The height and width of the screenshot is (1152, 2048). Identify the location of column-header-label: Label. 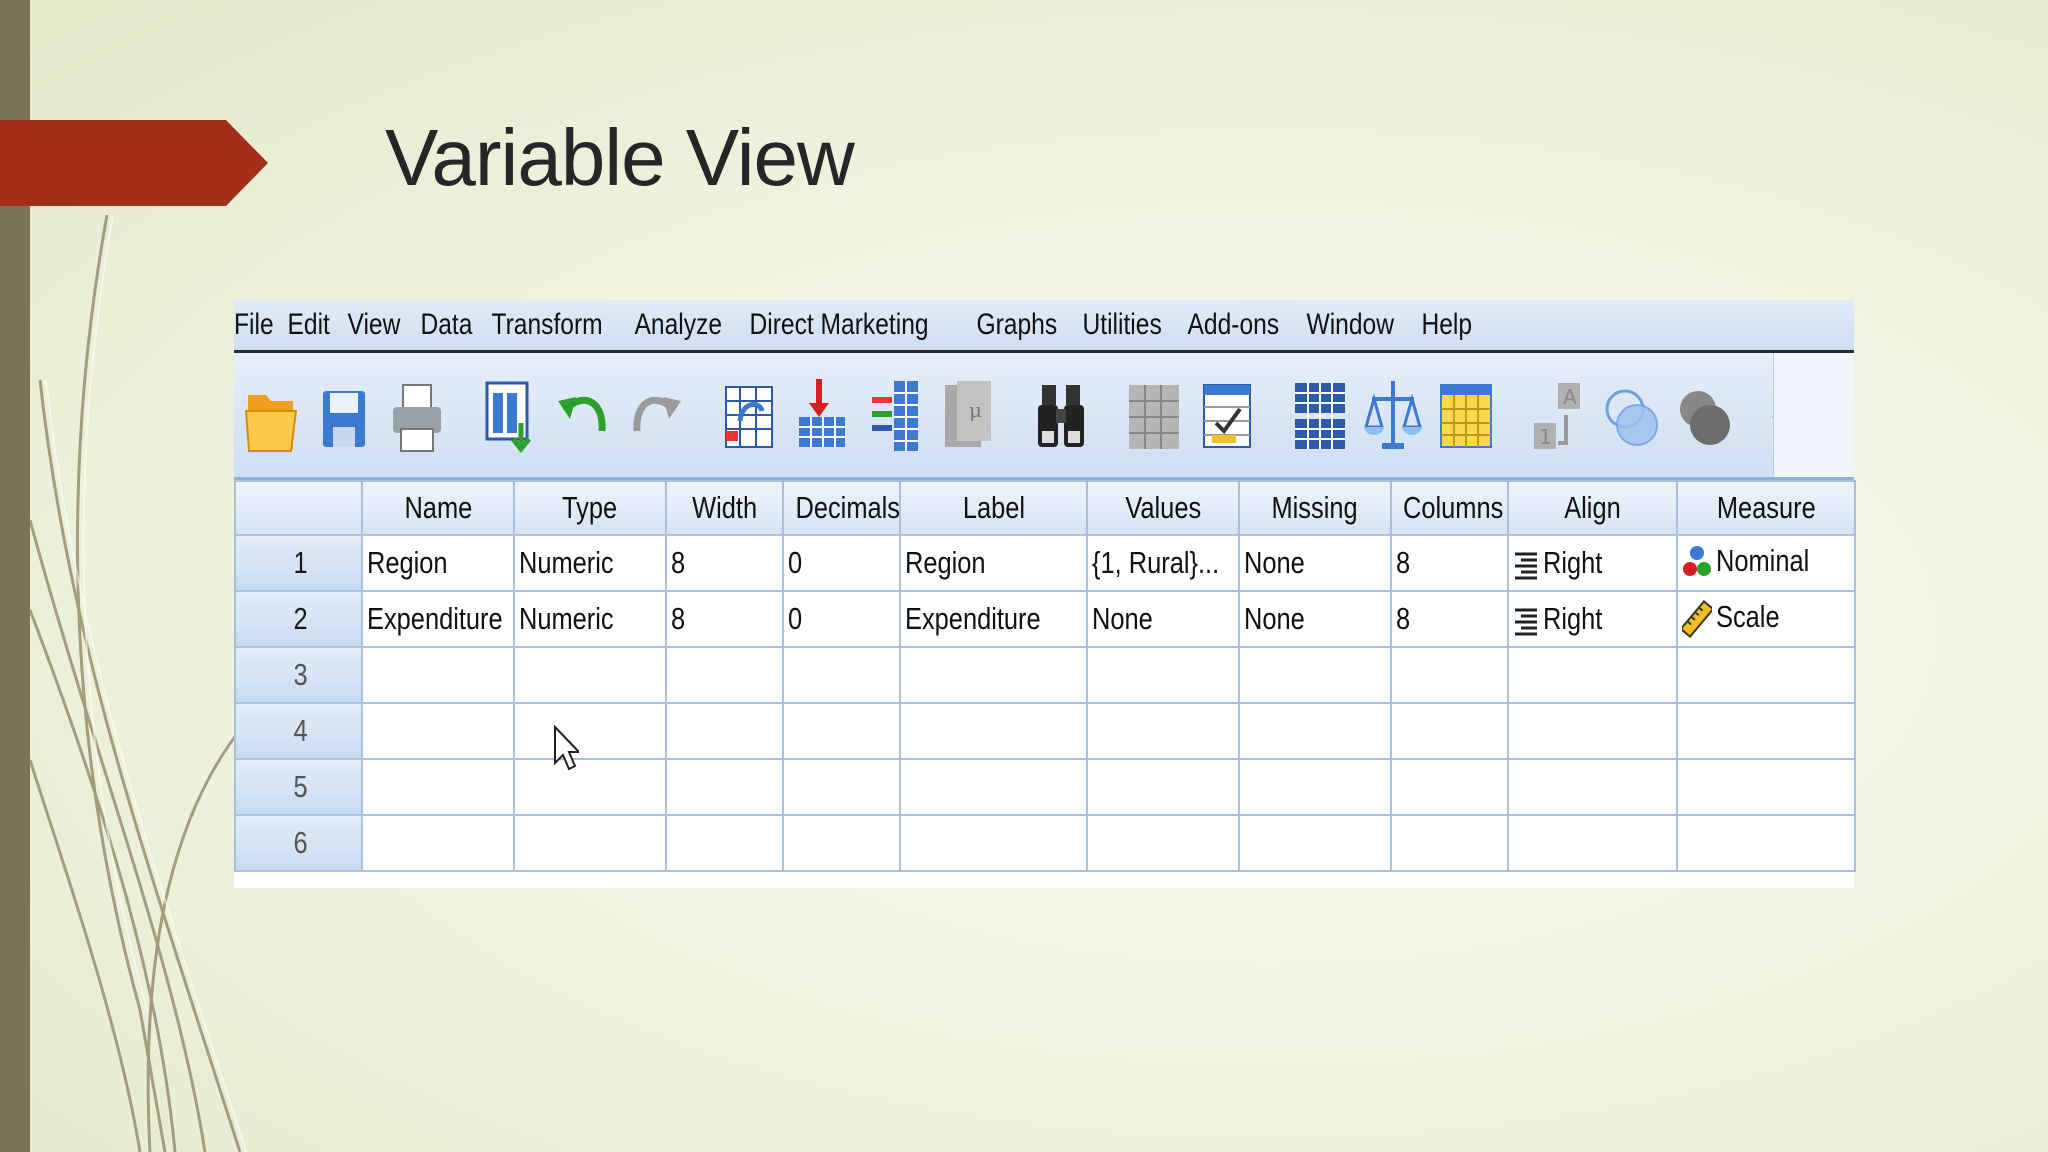
(993, 508).